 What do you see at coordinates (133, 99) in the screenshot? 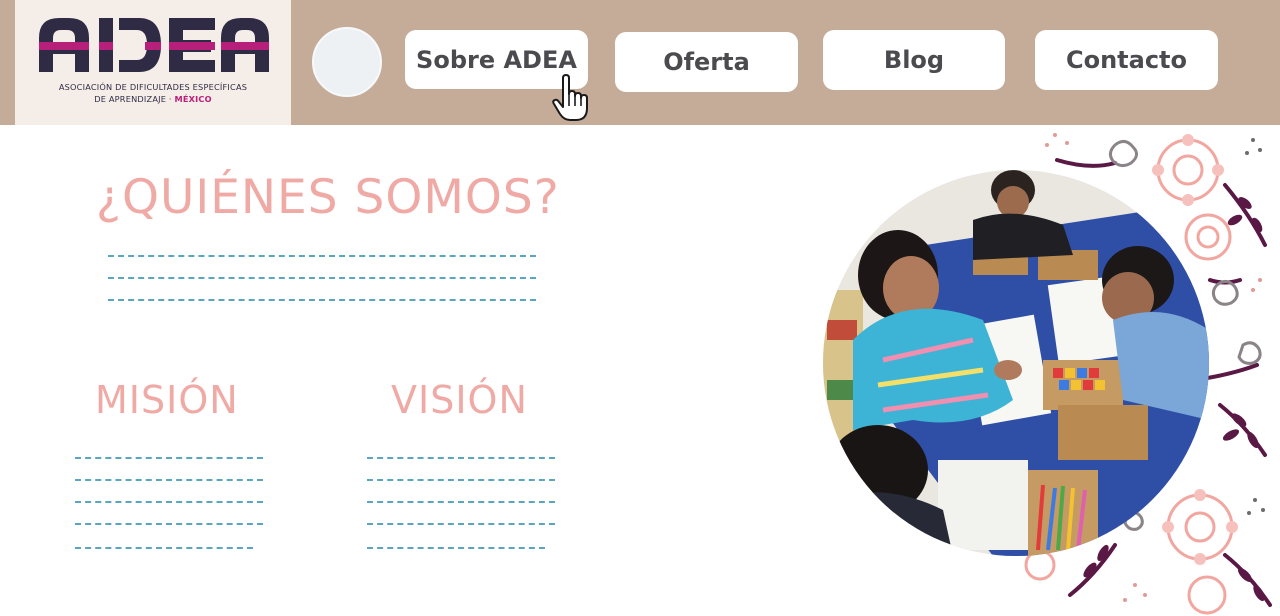
I see `logo-caption-text: DE APRENDIZAJE ·` at bounding box center [133, 99].